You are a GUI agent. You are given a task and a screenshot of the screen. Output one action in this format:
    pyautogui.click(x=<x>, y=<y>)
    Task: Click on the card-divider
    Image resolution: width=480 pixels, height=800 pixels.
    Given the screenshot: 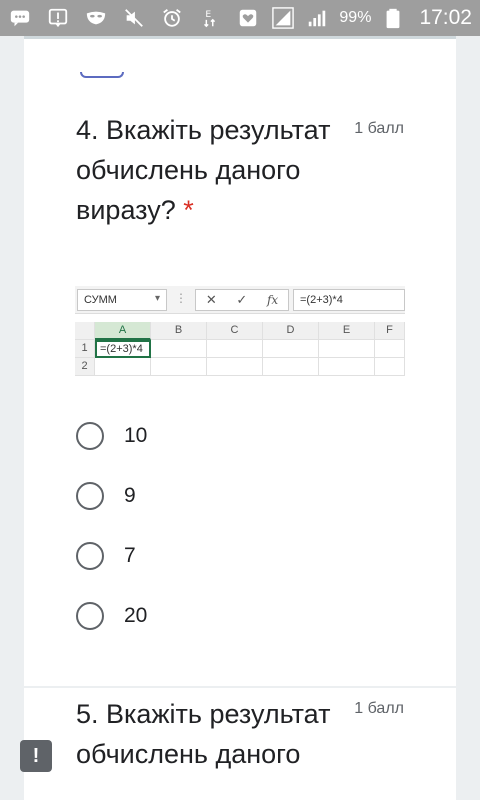 What is the action you would take?
    pyautogui.click(x=240, y=37)
    